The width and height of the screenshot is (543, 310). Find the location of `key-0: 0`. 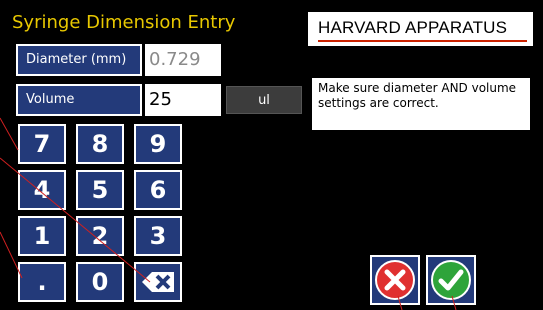

key-0: 0 is located at coordinates (100, 282).